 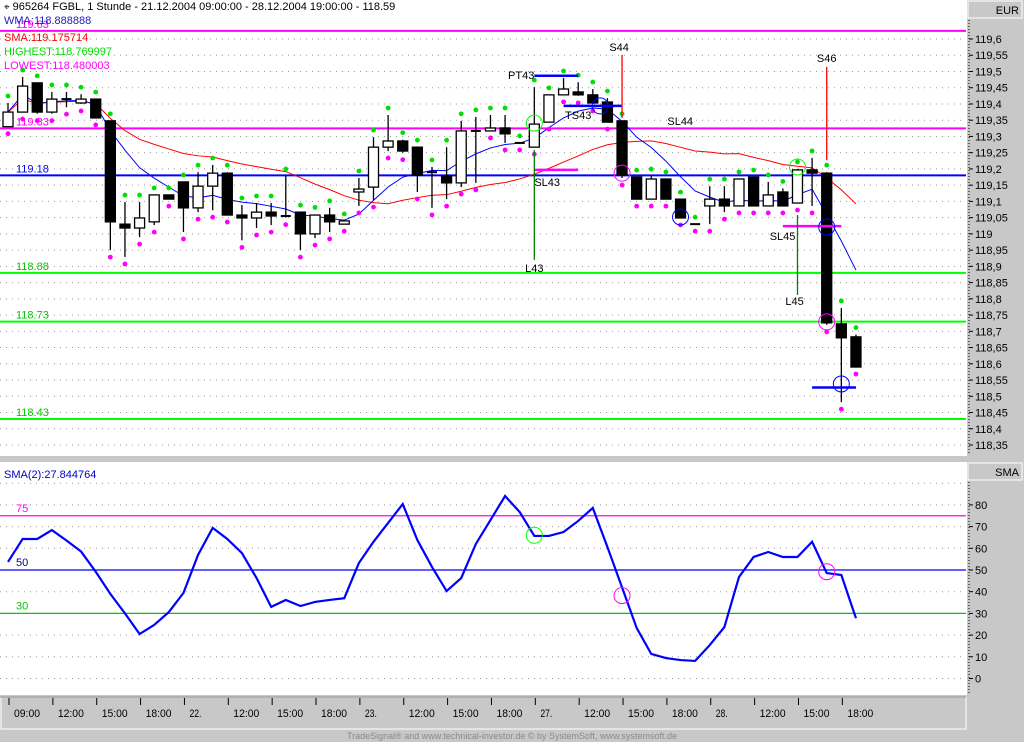 What do you see at coordinates (680, 122) in the screenshot?
I see `annotation-sl44: SL44` at bounding box center [680, 122].